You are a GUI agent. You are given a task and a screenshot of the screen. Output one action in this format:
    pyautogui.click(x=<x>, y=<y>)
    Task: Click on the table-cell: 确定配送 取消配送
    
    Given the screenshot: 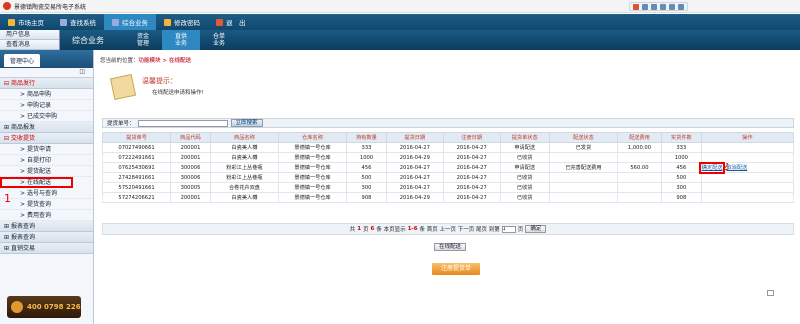 What is the action you would take?
    pyautogui.click(x=746, y=168)
    